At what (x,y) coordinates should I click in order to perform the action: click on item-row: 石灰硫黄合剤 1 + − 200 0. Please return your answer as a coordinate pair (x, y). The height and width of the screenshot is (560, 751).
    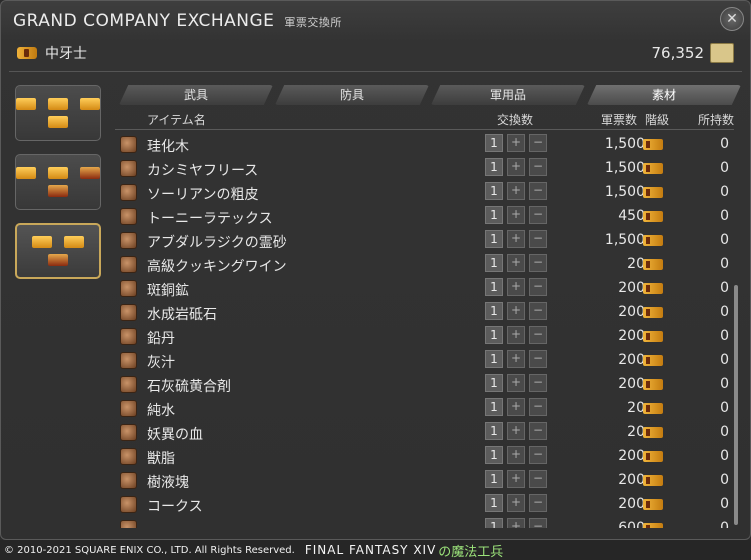
    Looking at the image, I should click on (428, 385).